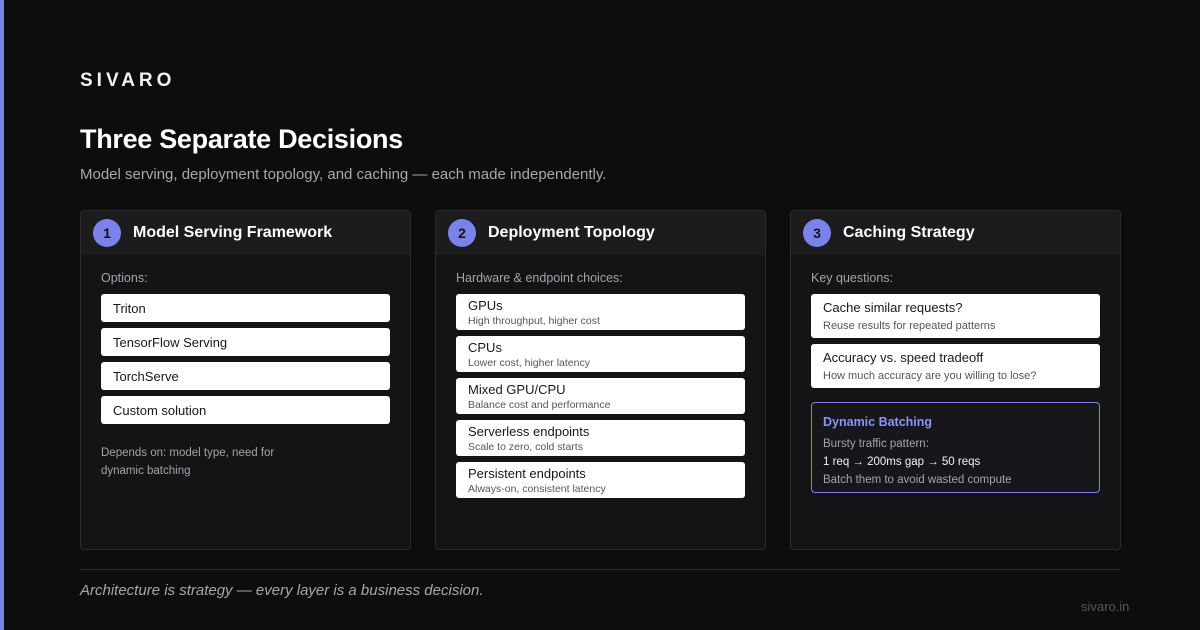  What do you see at coordinates (817, 233) in the screenshot?
I see `step-number-badge: 3` at bounding box center [817, 233].